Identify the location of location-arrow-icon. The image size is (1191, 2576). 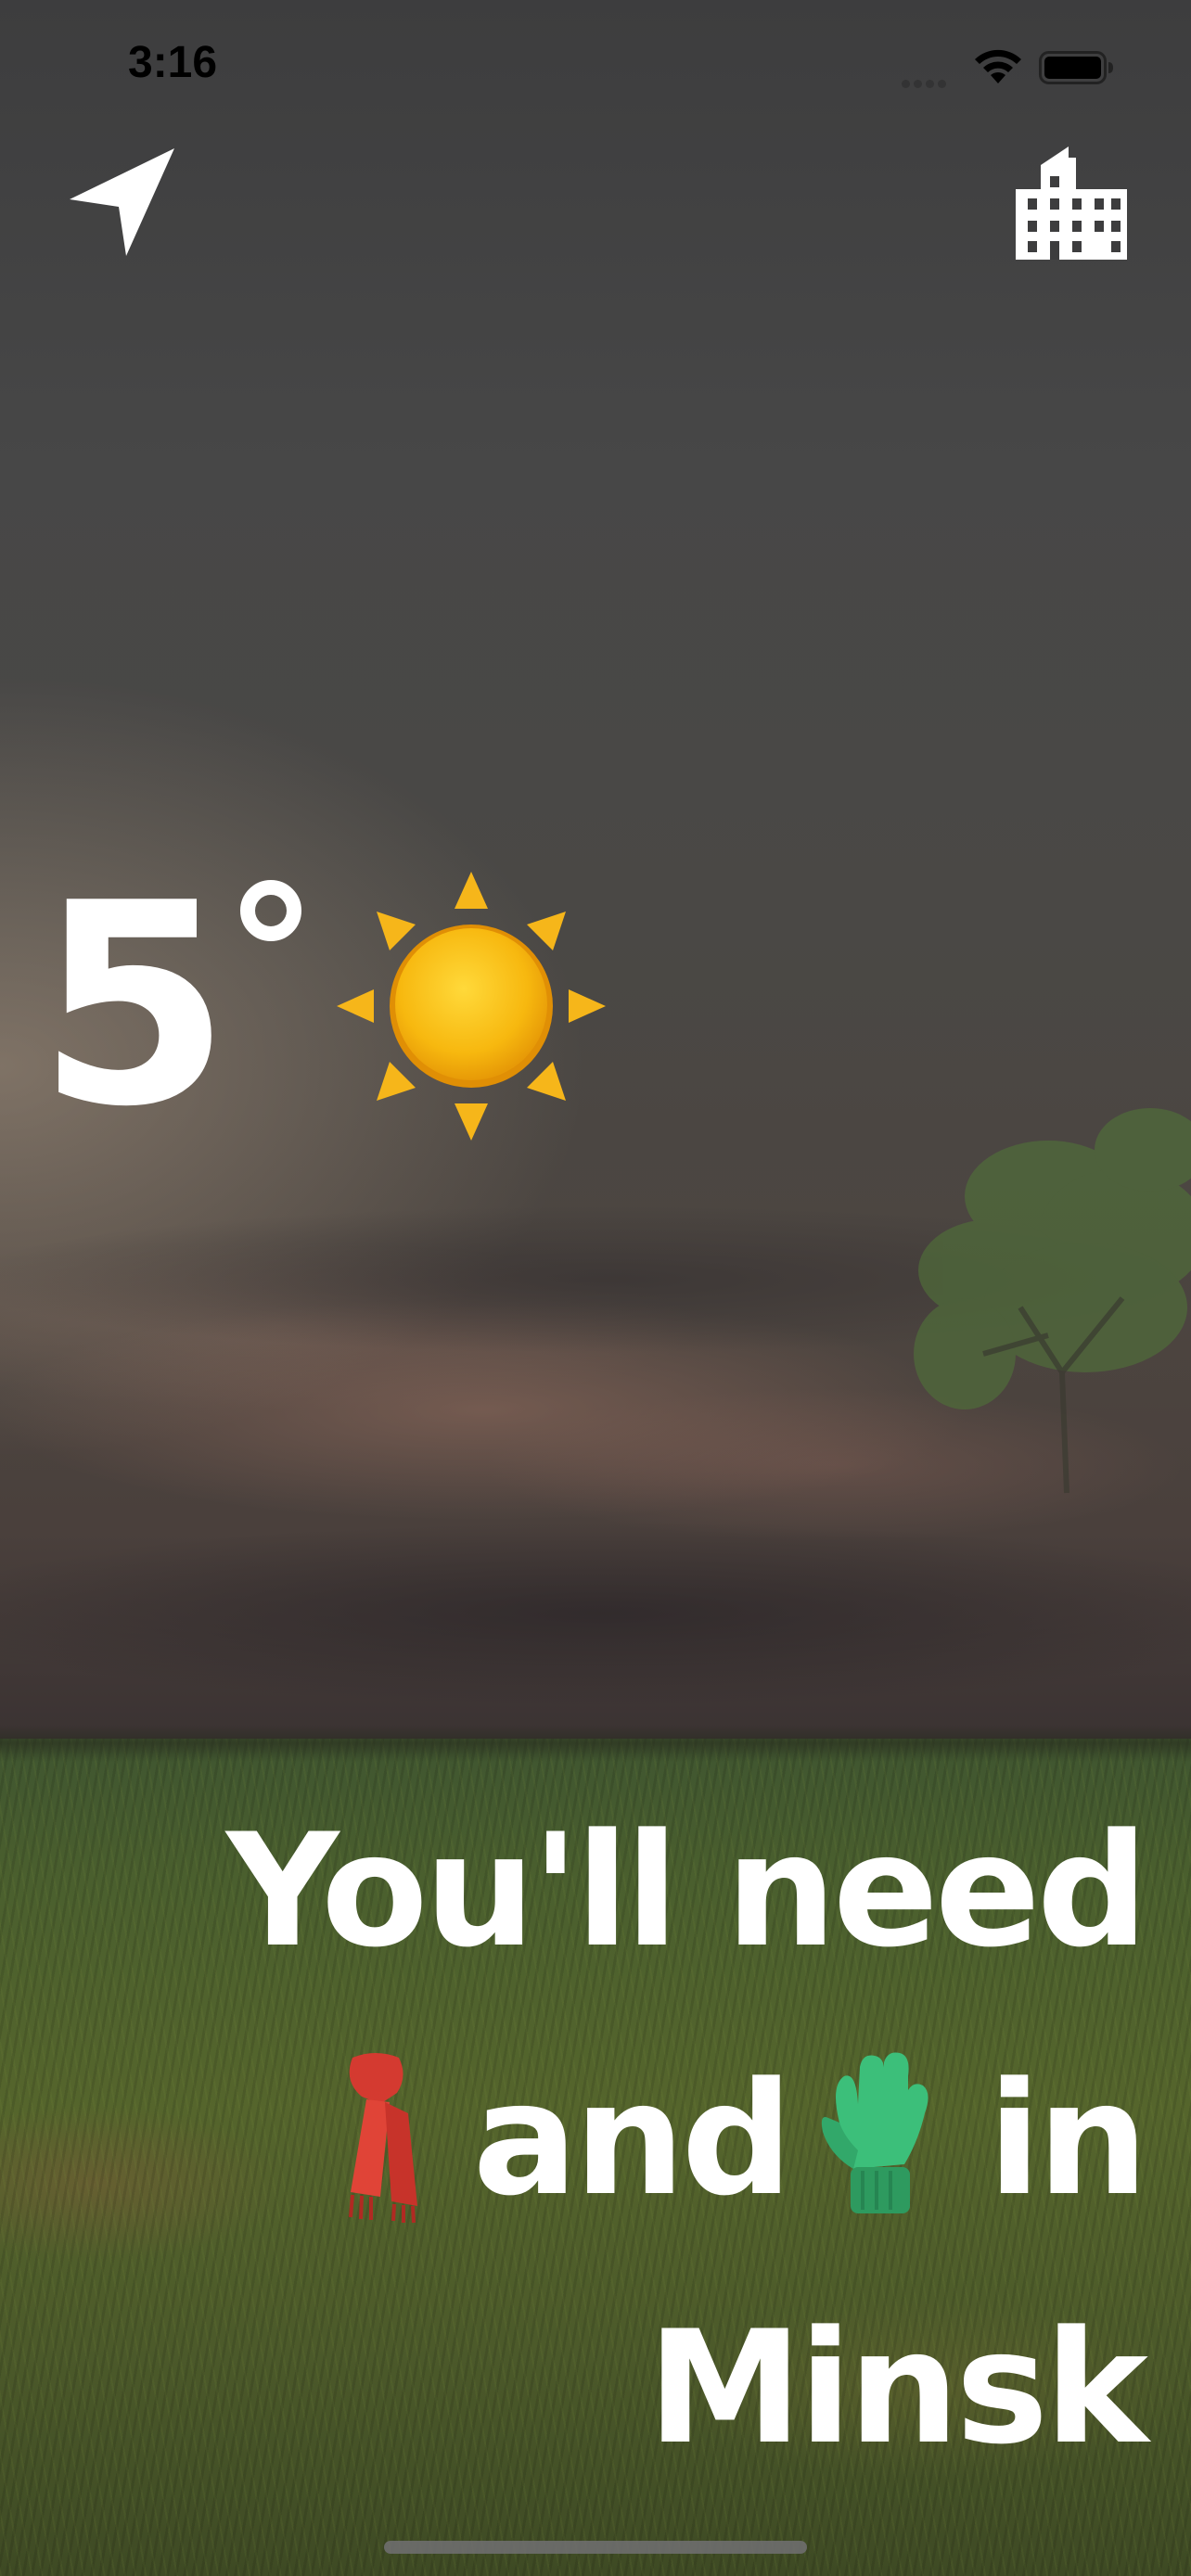
(123, 202).